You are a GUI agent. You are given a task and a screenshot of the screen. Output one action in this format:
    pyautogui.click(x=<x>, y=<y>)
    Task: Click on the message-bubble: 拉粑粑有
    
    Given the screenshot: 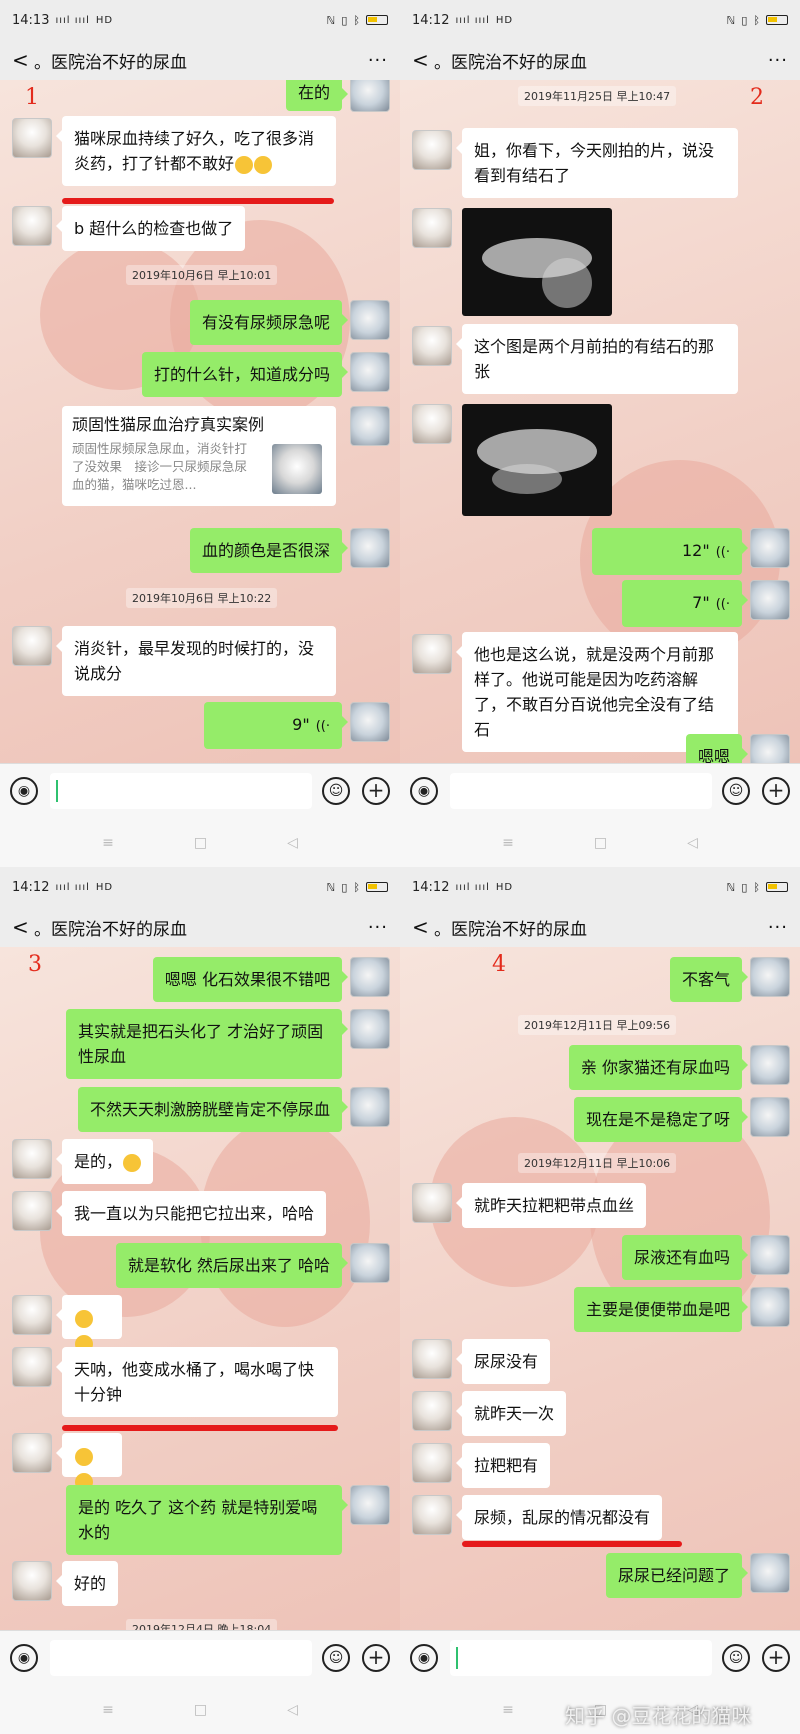 What is the action you would take?
    pyautogui.click(x=503, y=1465)
    